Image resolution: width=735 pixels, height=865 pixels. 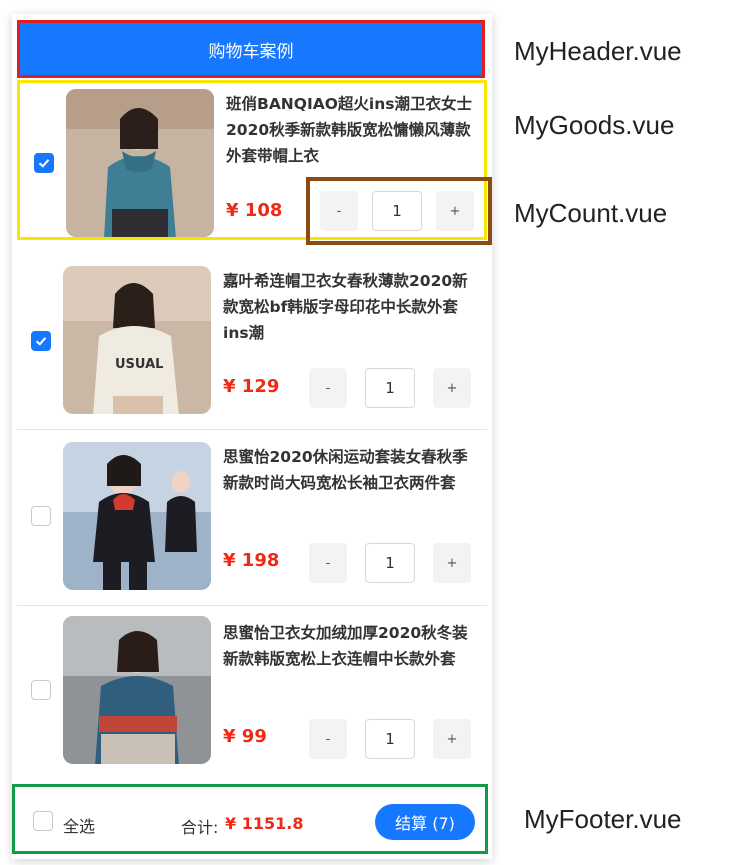 I want to click on total-label: 合计:, so click(x=200, y=827).